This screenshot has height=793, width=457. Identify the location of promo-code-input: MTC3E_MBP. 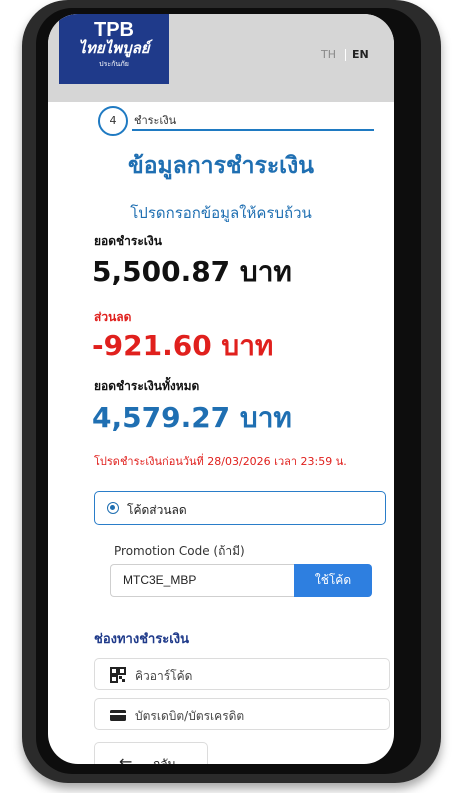
(202, 580).